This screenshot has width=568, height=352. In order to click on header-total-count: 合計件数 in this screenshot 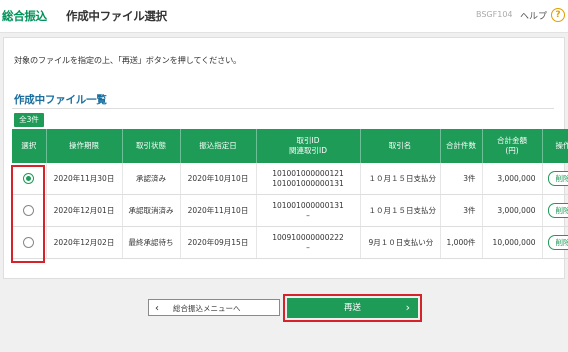, I will do `click(461, 146)`.